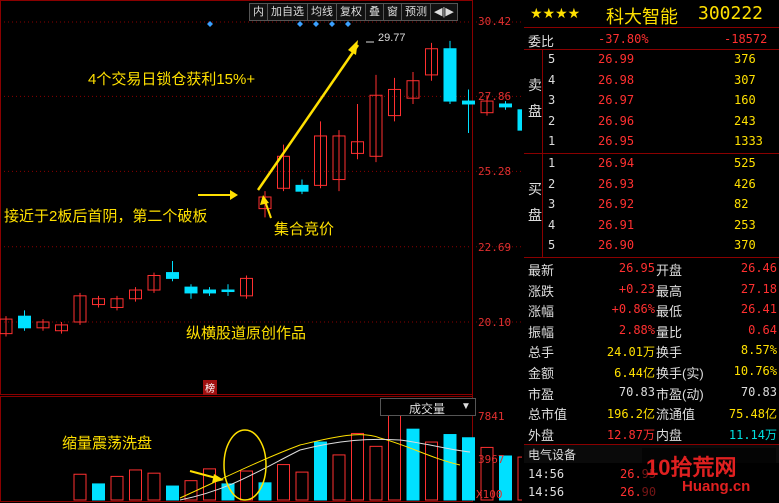 The width and height of the screenshot is (779, 503). Describe the element at coordinates (651, 372) in the screenshot. I see `quote-row: 金额 6.44亿 换手(实) 10.76%` at that location.